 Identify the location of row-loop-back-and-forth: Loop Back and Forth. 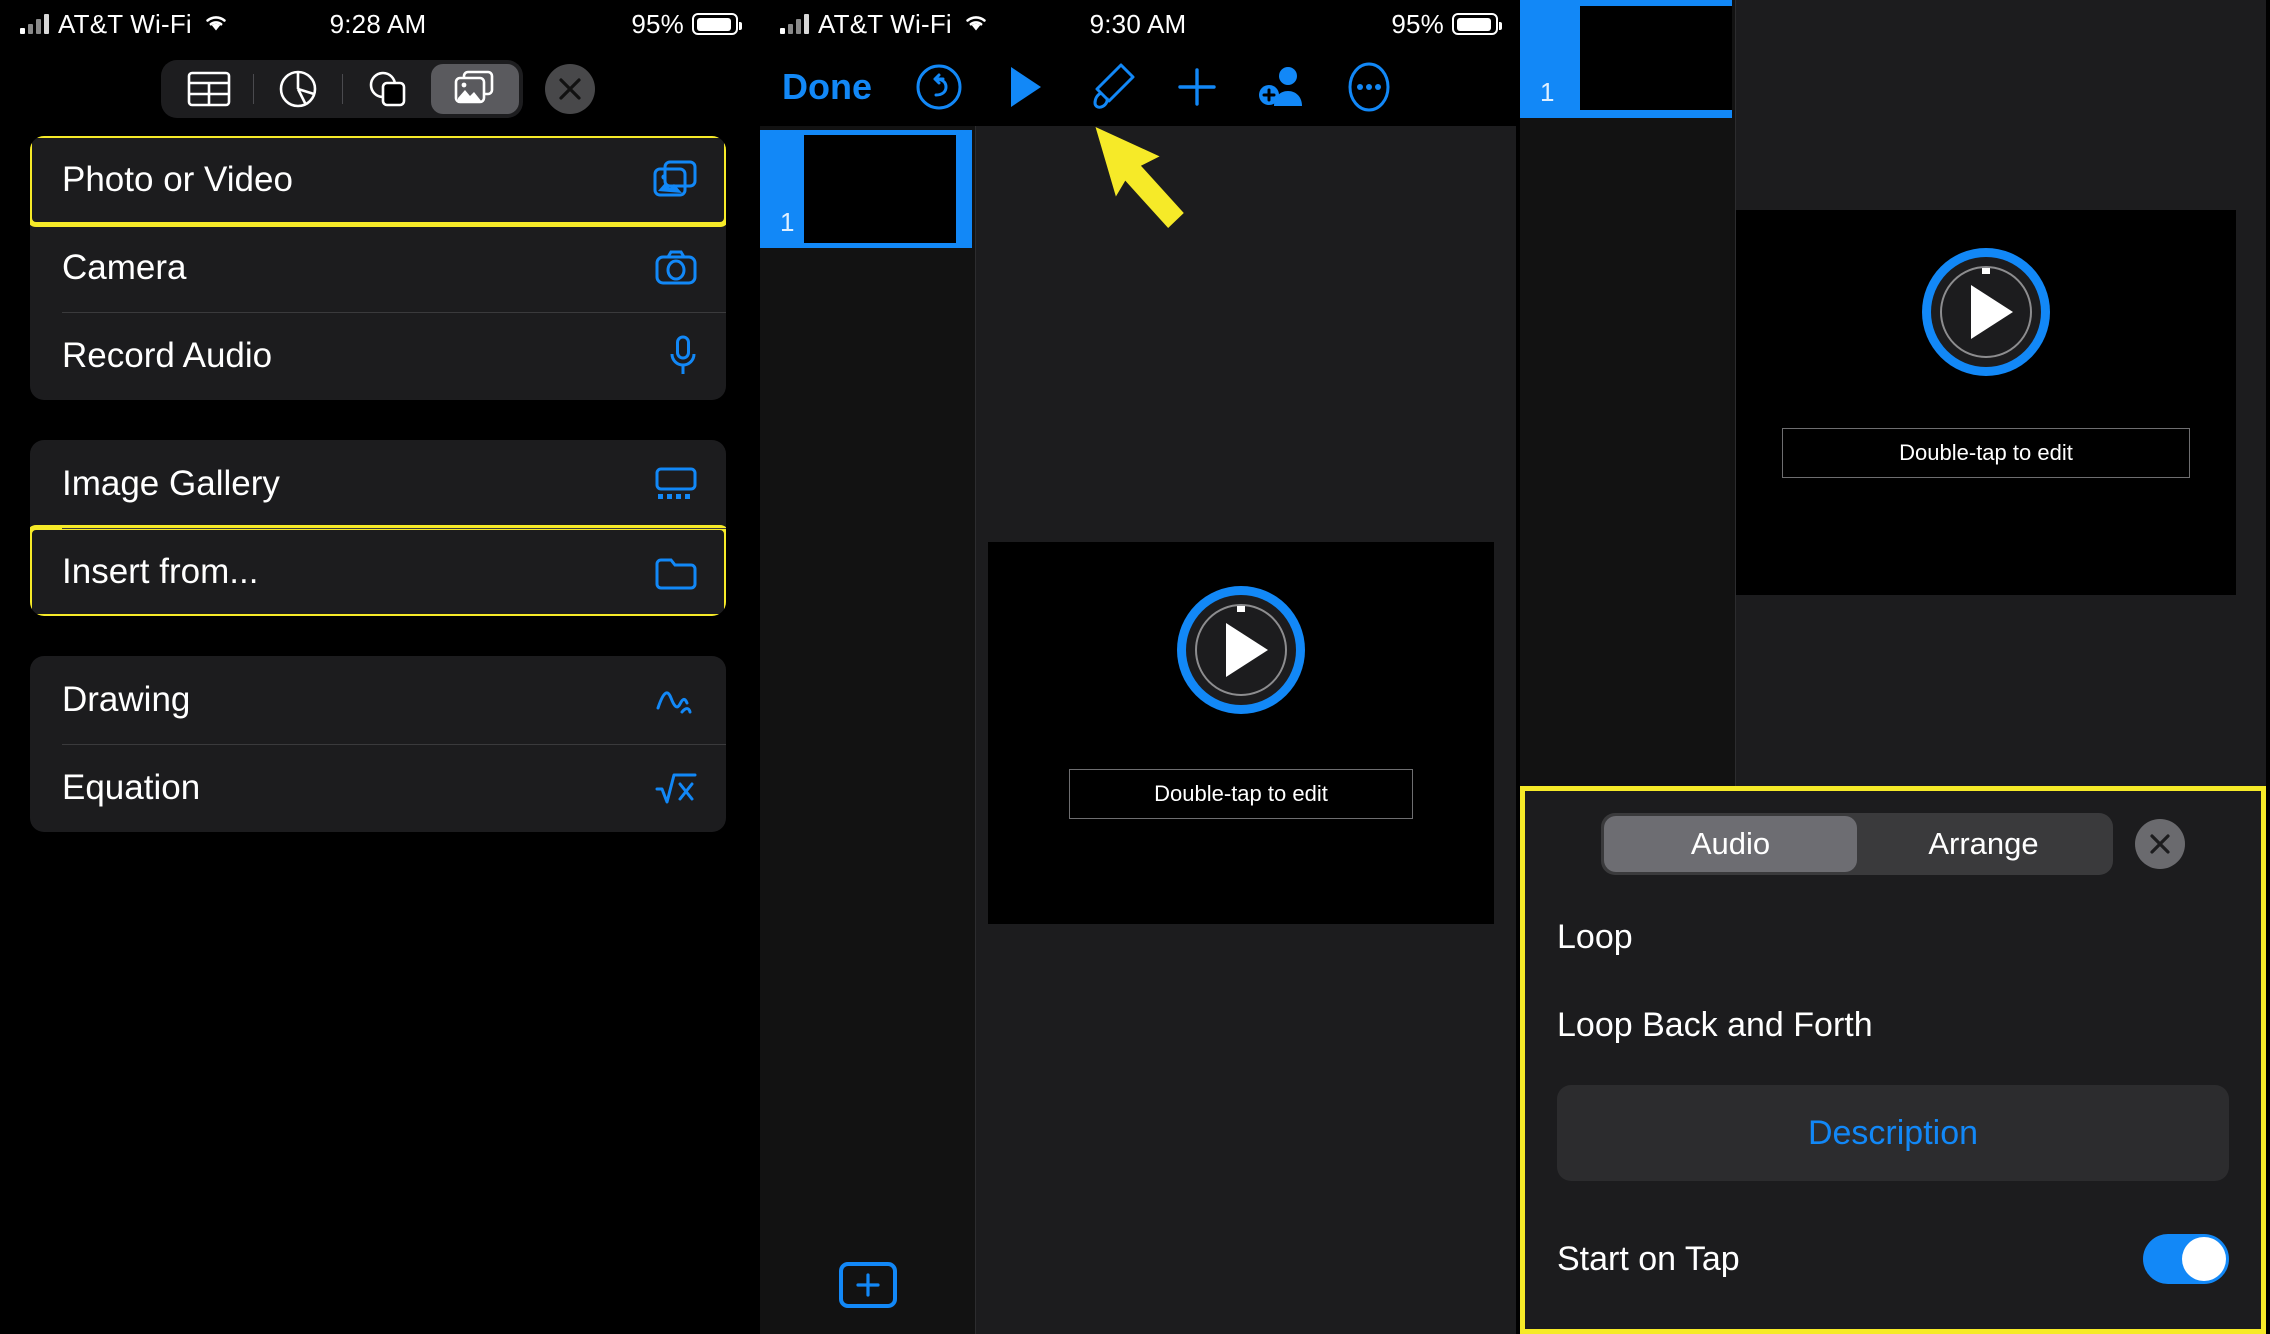
(1893, 1025).